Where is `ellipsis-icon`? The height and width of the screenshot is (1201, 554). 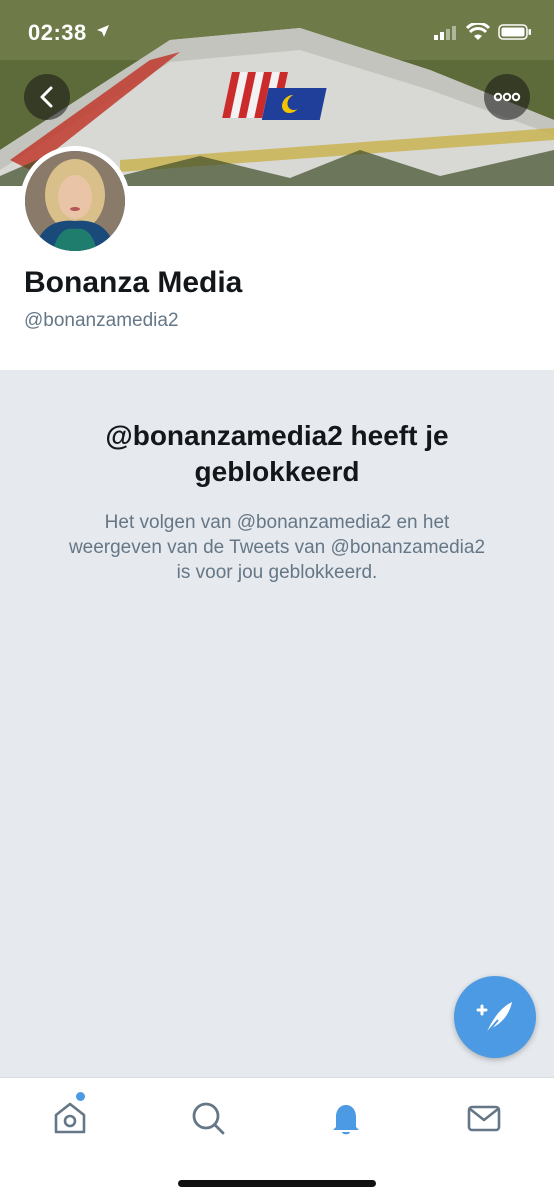
ellipsis-icon is located at coordinates (507, 97).